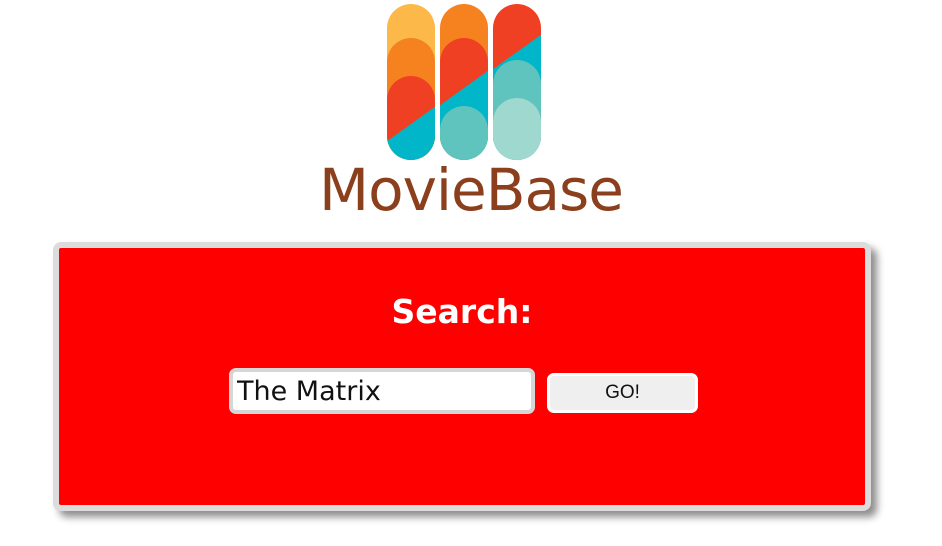  Describe the element at coordinates (471, 190) in the screenshot. I see `brand-wordmark: MovieBase` at that location.